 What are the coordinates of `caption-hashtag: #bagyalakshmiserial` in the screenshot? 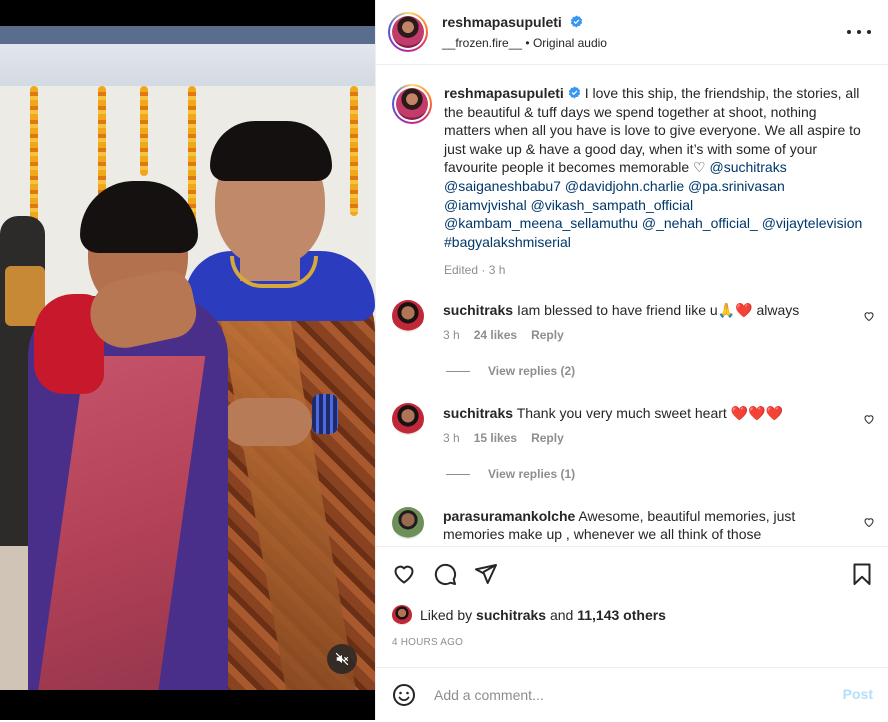 It's located at (507, 242).